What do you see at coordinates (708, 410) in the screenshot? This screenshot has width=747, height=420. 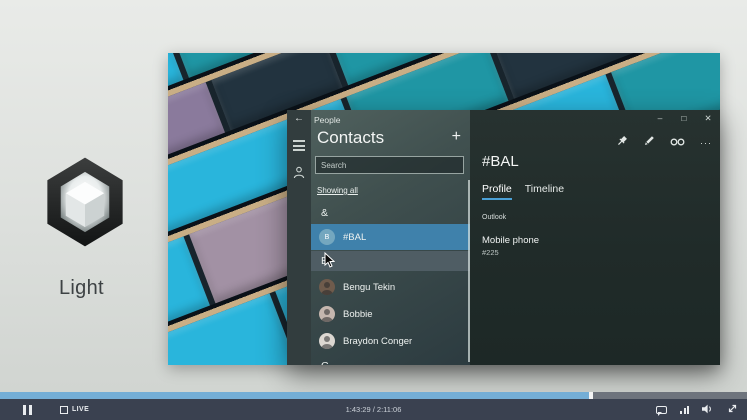 I see `volume-icon` at bounding box center [708, 410].